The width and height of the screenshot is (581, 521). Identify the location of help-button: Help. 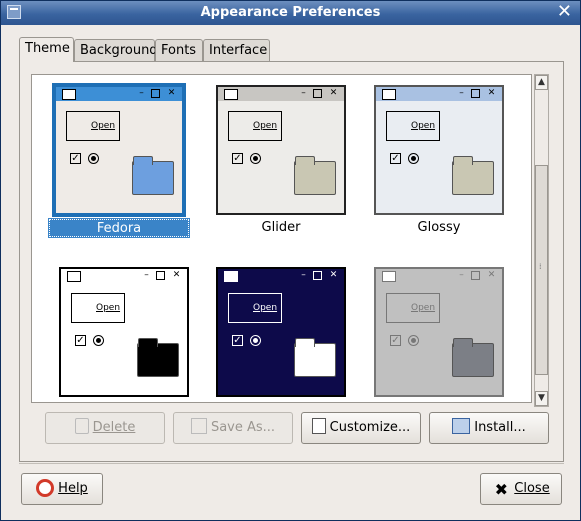
(62, 489).